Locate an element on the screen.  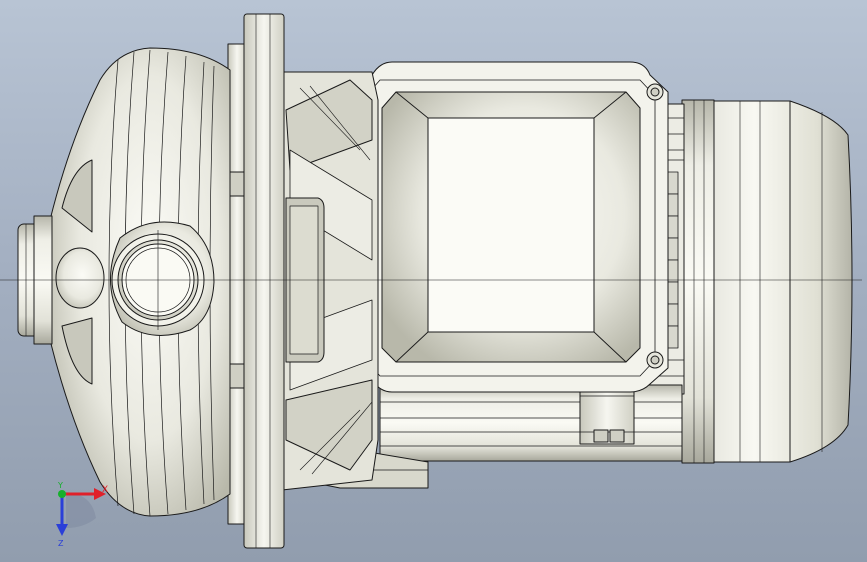
cable-gland is located at coordinates (607, 416).